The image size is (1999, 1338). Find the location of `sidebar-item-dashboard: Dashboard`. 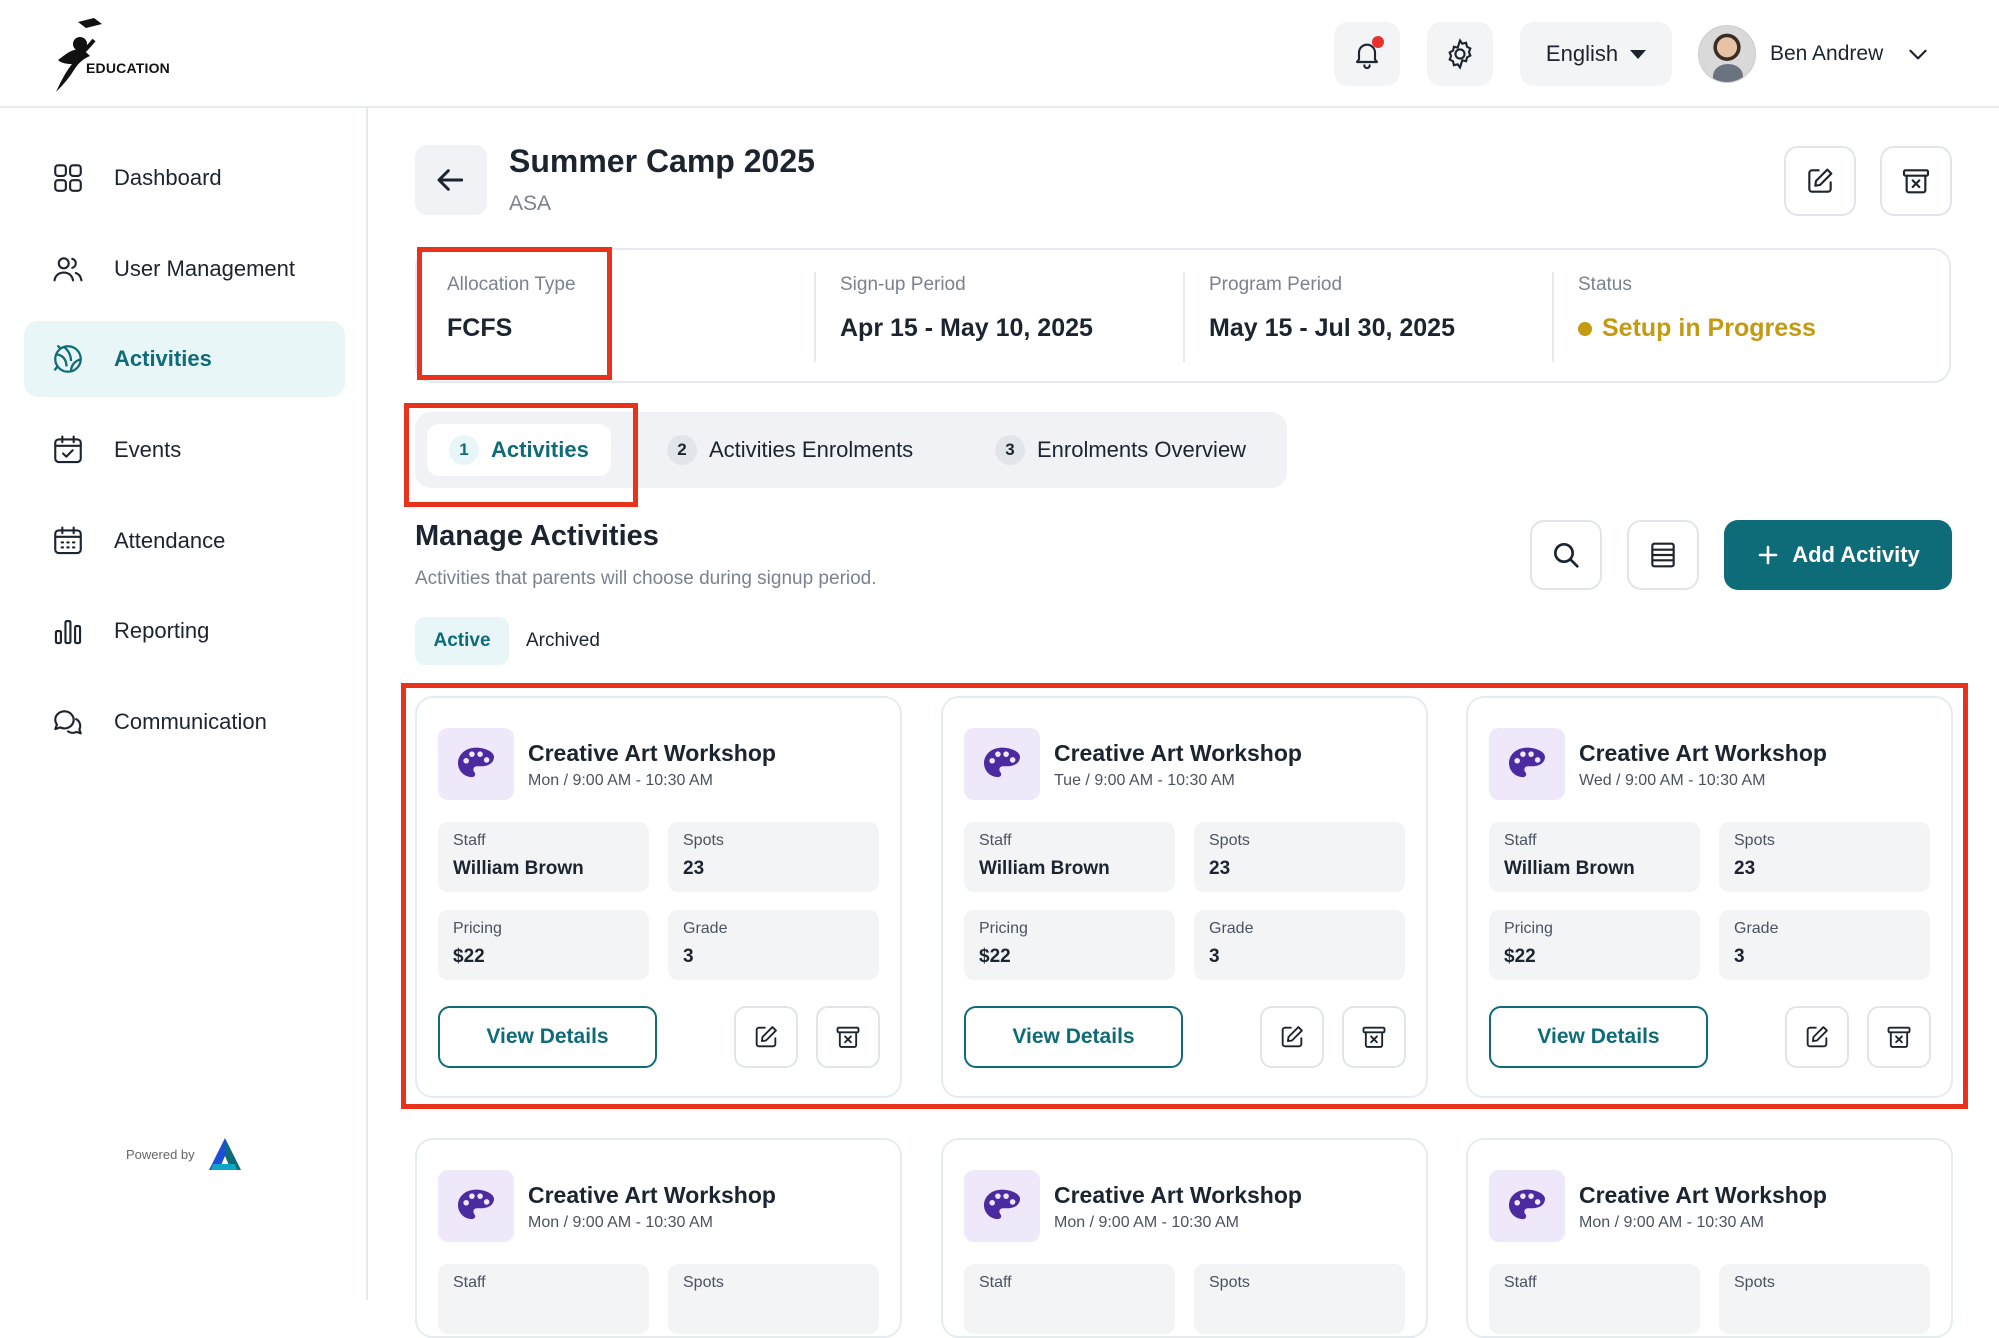

sidebar-item-dashboard: Dashboard is located at coordinates (184, 178).